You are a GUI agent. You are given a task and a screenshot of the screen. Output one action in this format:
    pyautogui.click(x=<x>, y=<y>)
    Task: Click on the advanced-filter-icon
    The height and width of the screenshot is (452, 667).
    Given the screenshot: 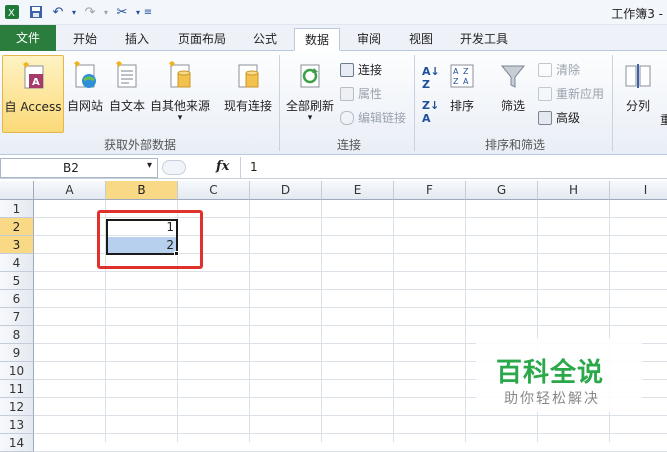 What is the action you would take?
    pyautogui.click(x=545, y=118)
    